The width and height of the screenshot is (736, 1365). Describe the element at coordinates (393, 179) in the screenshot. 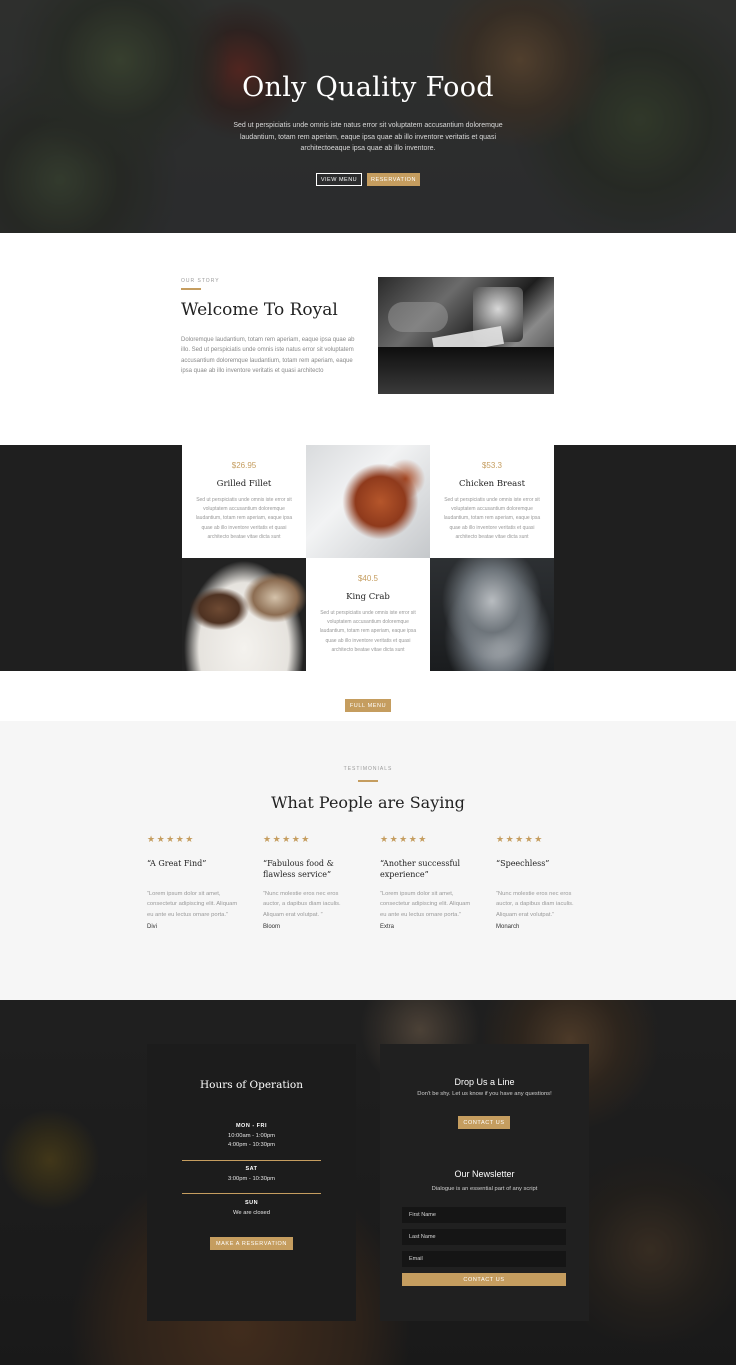

I see `reservation-button: RESERVATION` at that location.